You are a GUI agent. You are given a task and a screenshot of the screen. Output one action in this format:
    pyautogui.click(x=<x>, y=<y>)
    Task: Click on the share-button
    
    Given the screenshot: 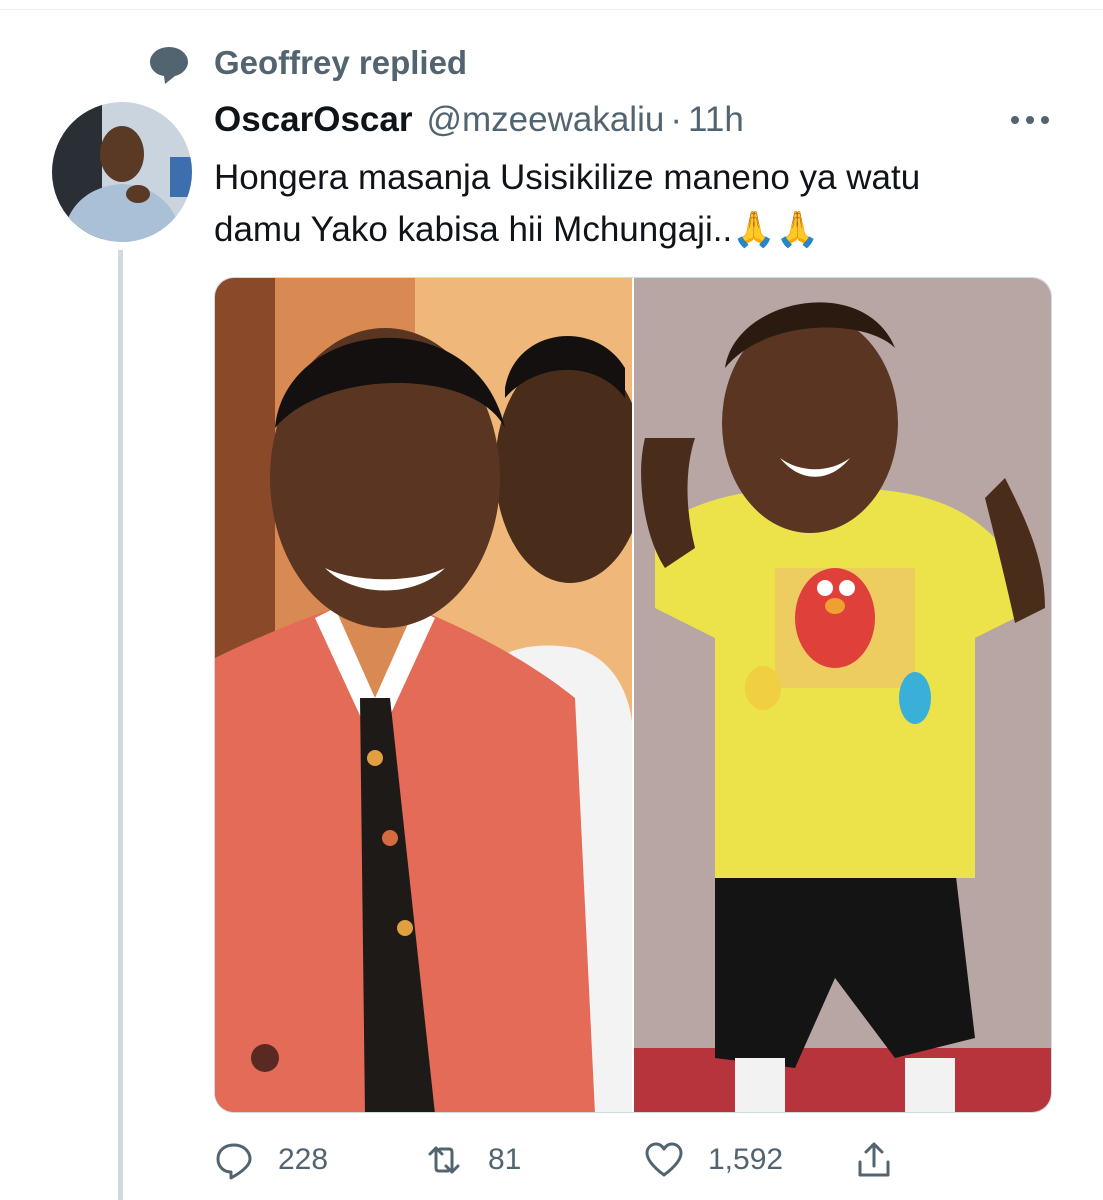 What is the action you would take?
    pyautogui.click(x=874, y=1160)
    